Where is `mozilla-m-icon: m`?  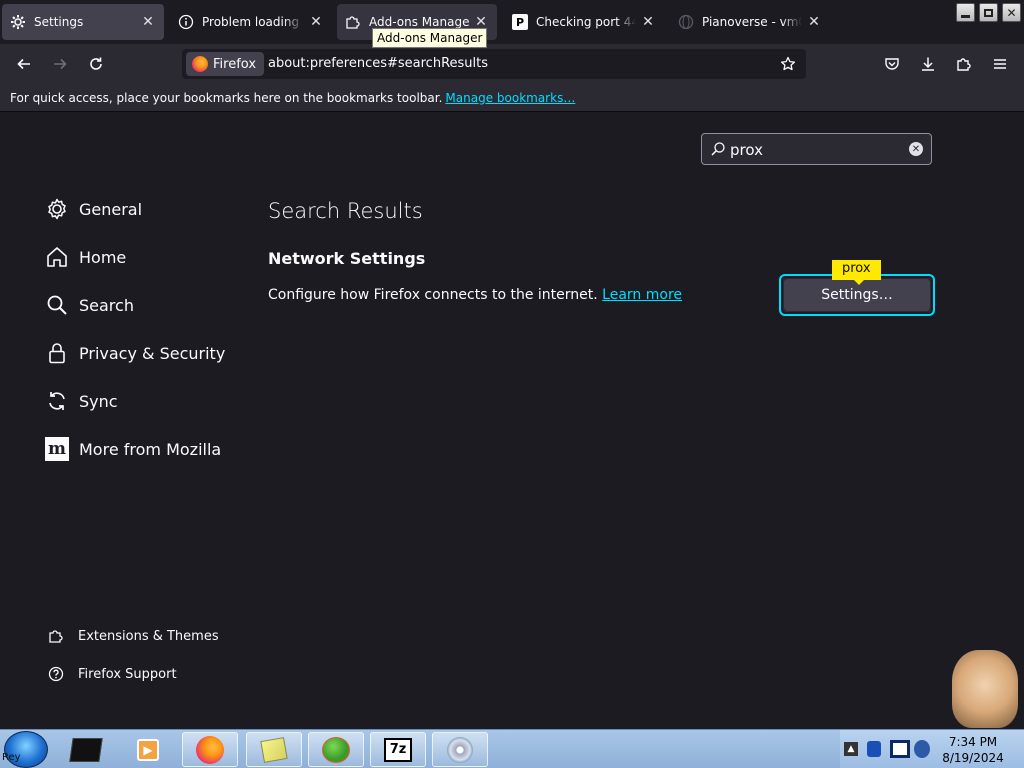
mozilla-m-icon: m is located at coordinates (57, 449).